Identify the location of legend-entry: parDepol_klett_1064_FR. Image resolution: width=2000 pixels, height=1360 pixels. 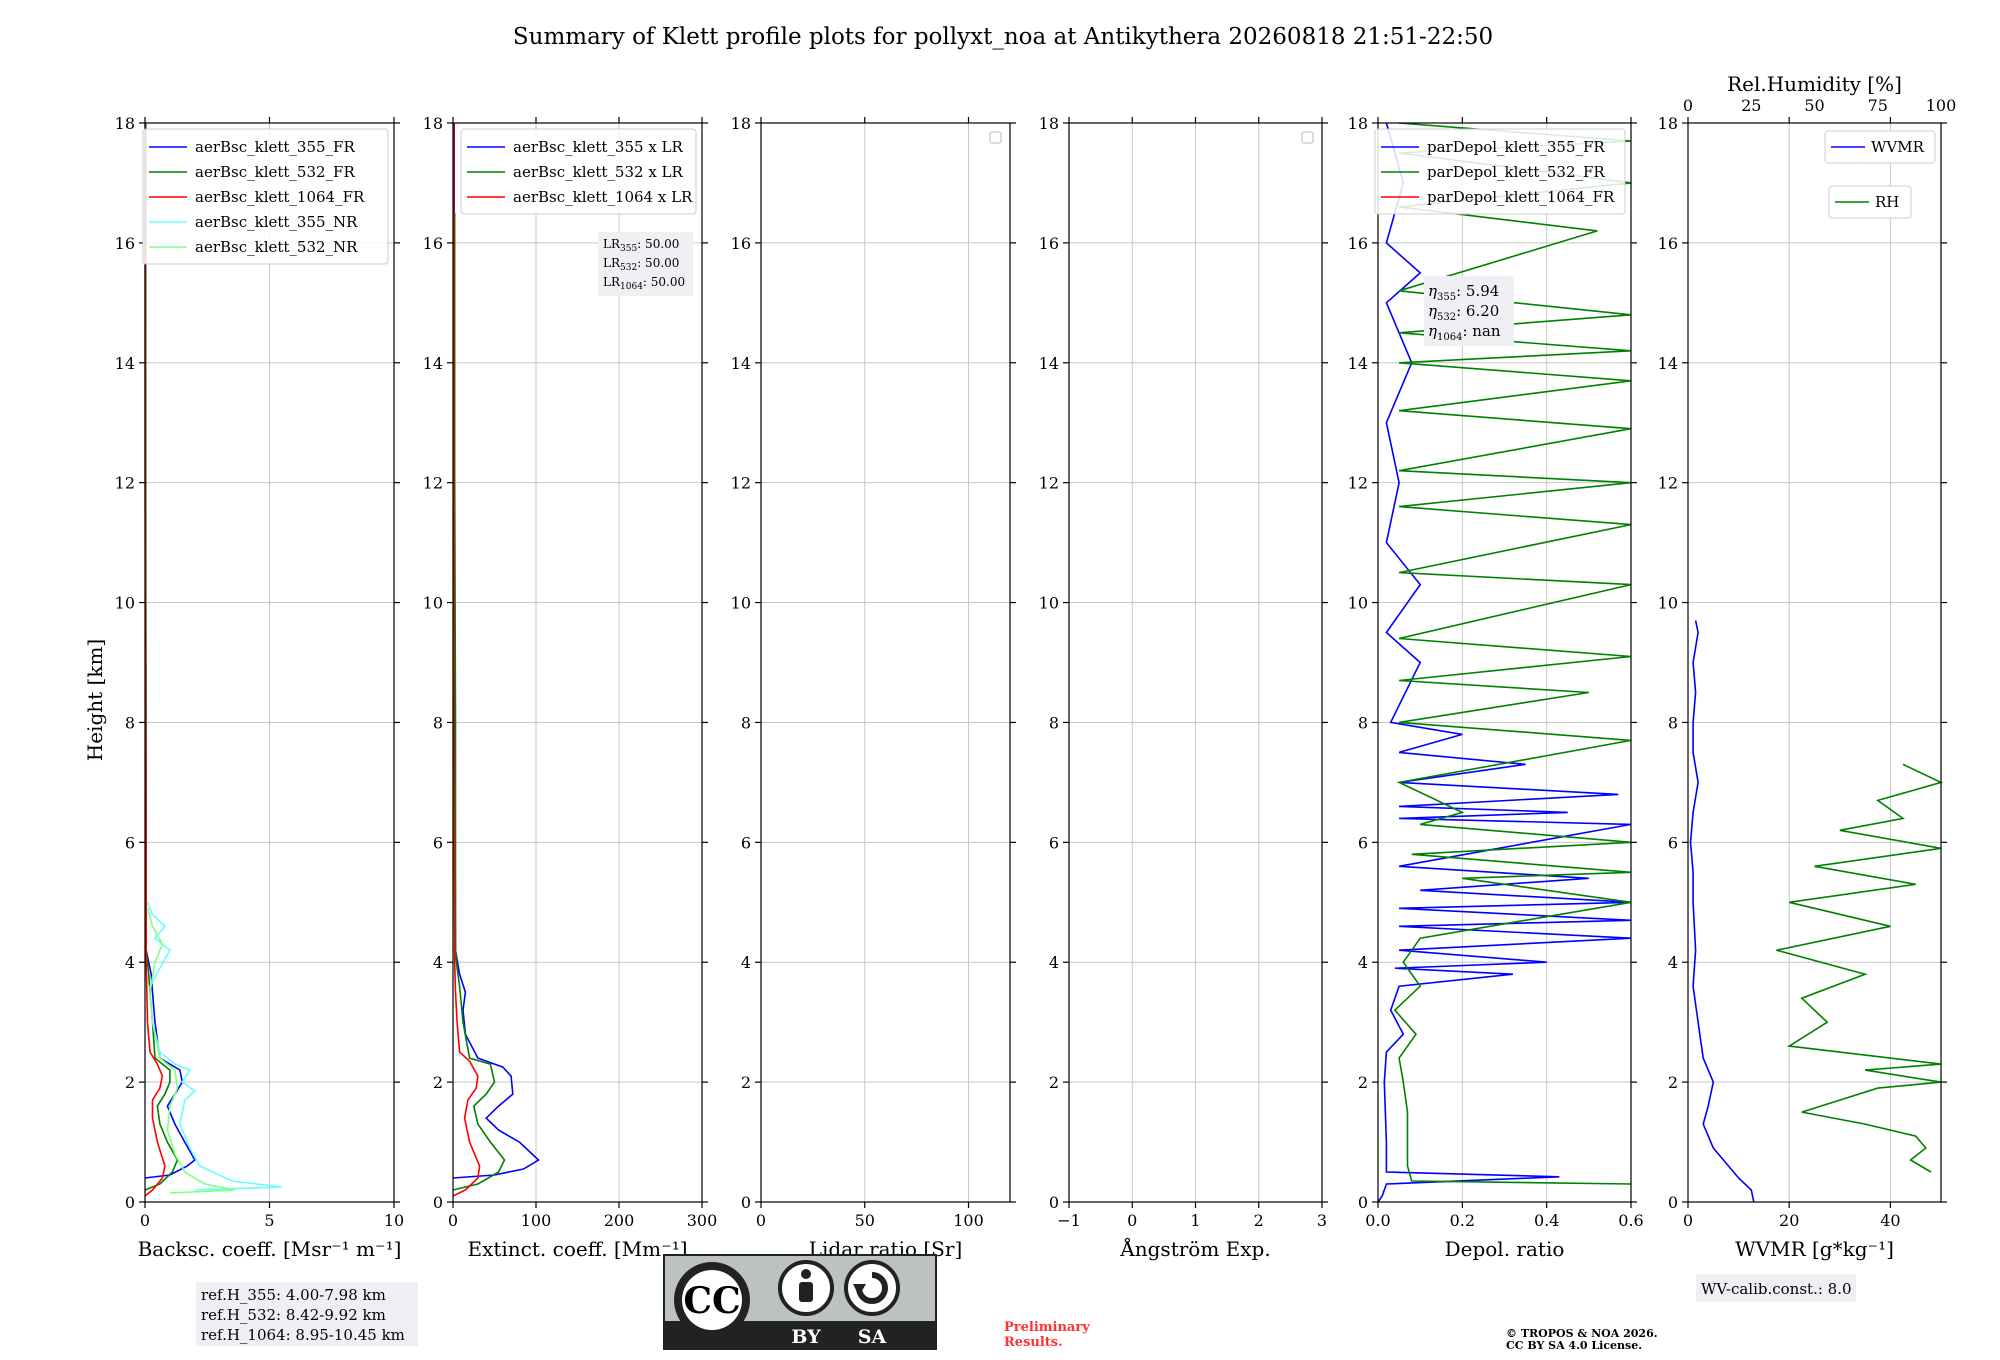
(1521, 197).